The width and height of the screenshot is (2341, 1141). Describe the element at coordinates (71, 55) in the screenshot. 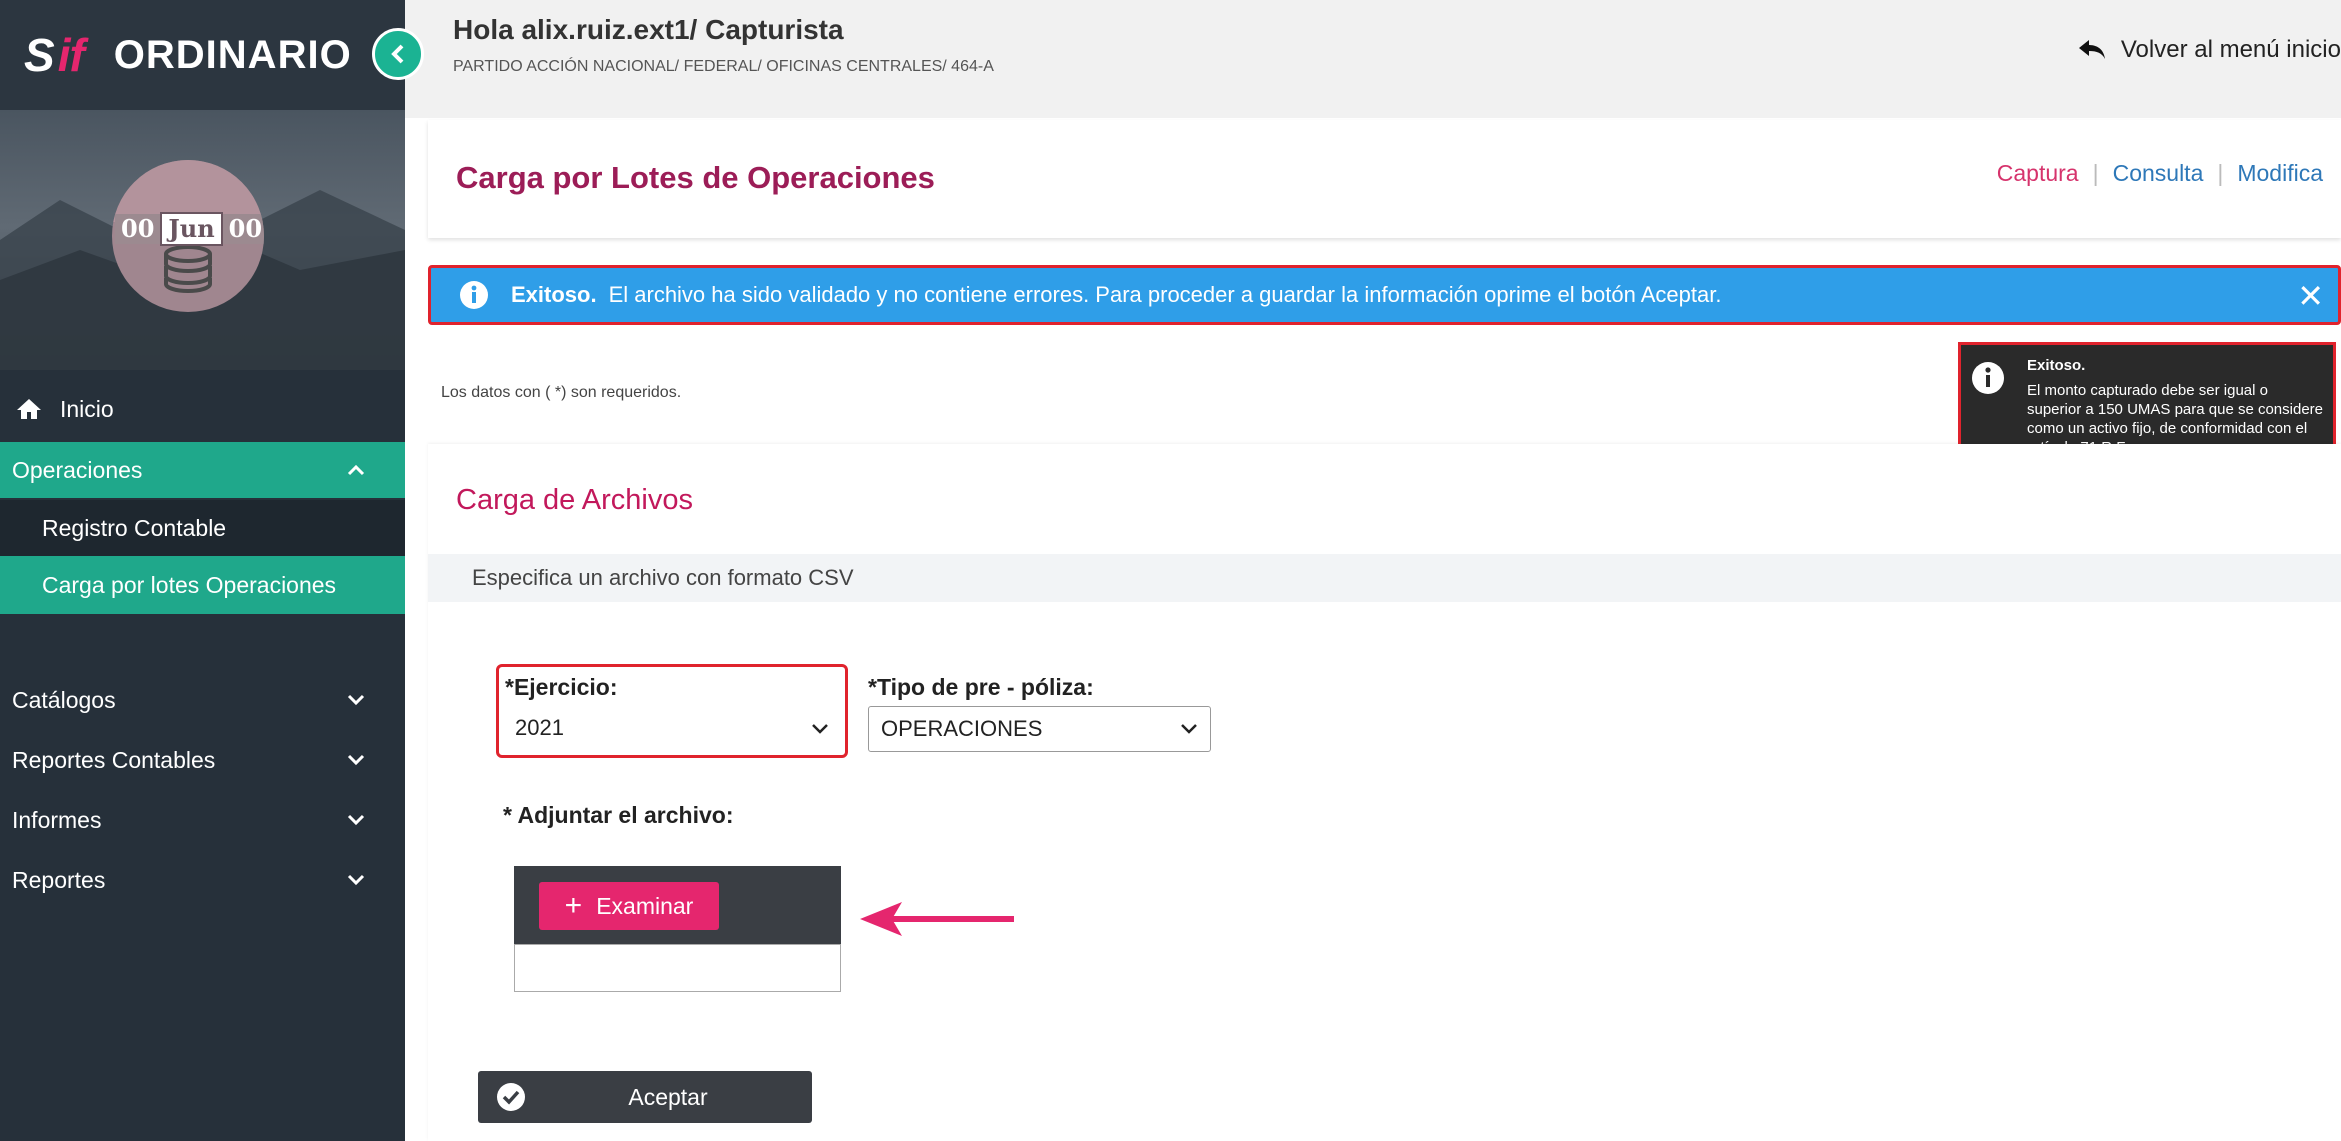

I see `logo-if: if` at that location.